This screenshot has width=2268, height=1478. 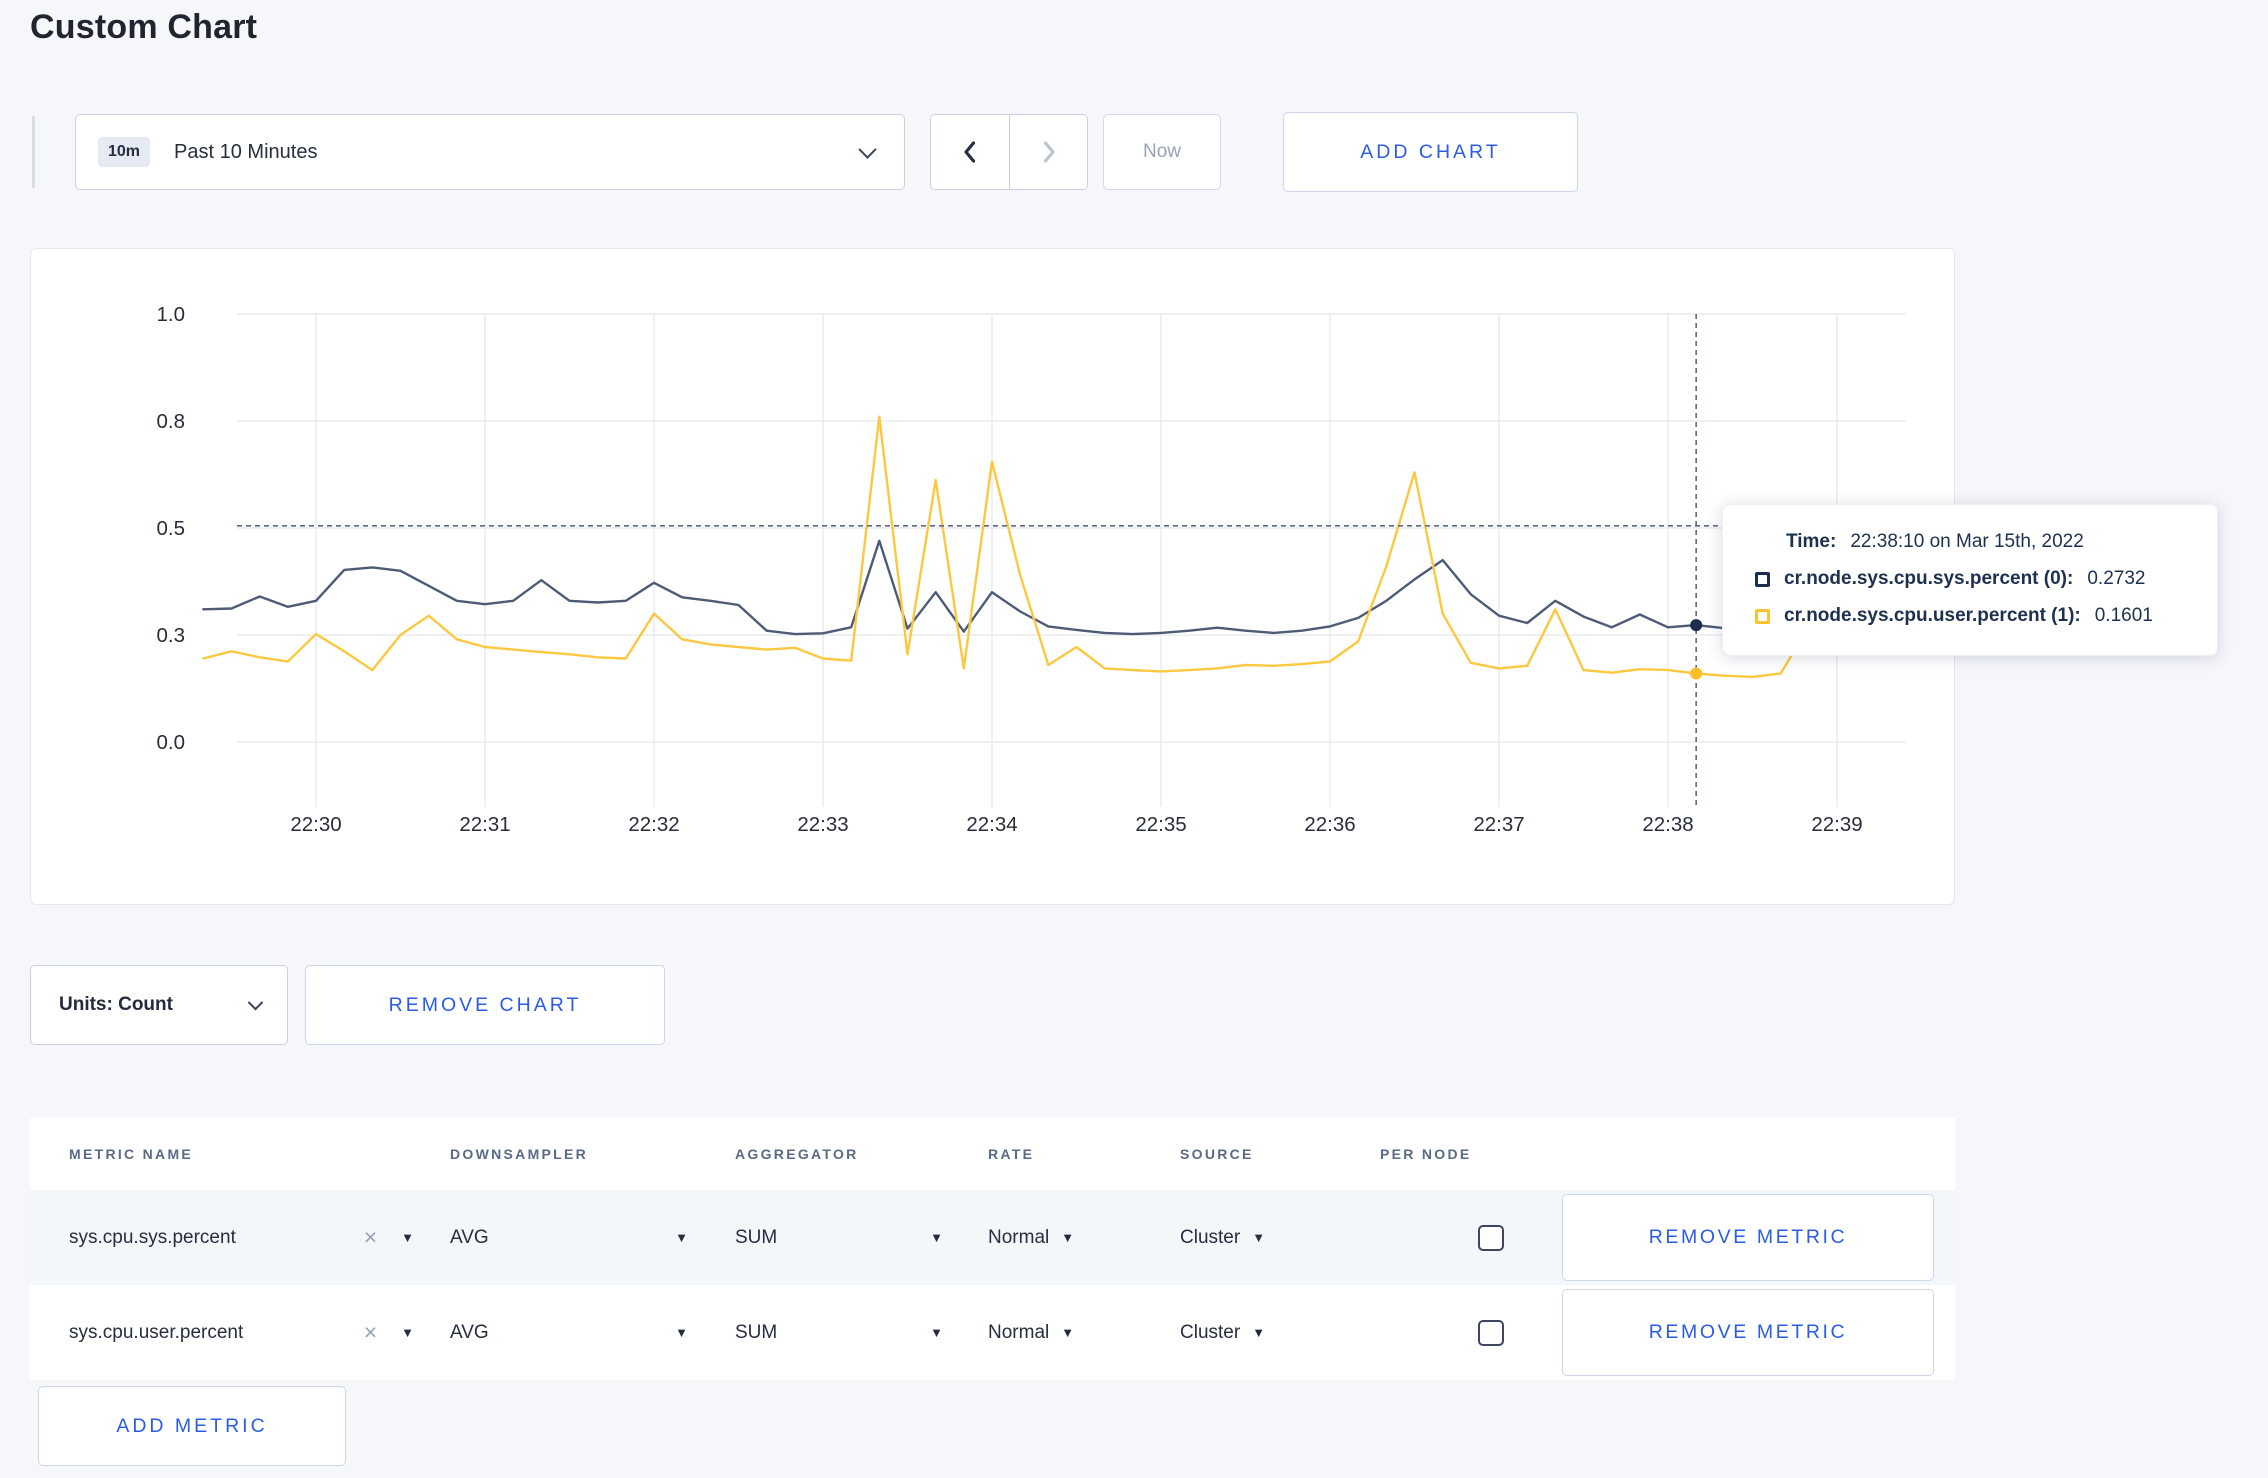 What do you see at coordinates (156, 1332) in the screenshot?
I see `metric-name-value: sys.cpu.user.percent` at bounding box center [156, 1332].